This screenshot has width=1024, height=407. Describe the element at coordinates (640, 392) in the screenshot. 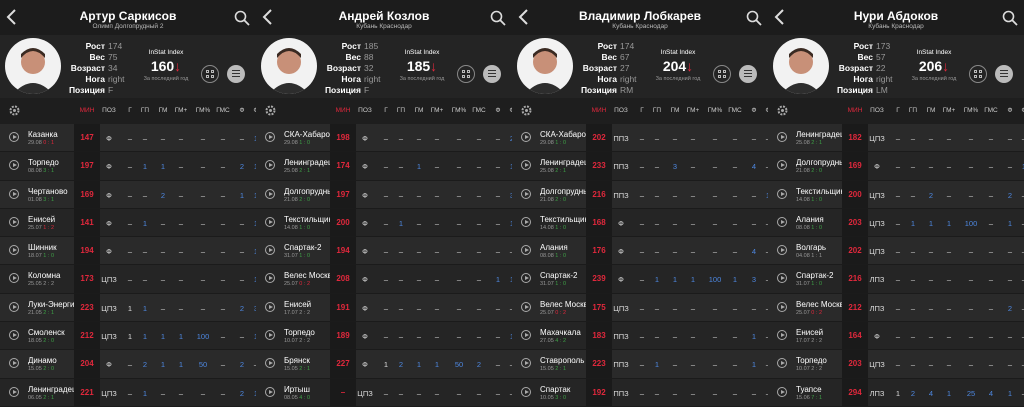

I see `match-row: Спартак10.05 3 : 0192ППЗ––––––––` at that location.